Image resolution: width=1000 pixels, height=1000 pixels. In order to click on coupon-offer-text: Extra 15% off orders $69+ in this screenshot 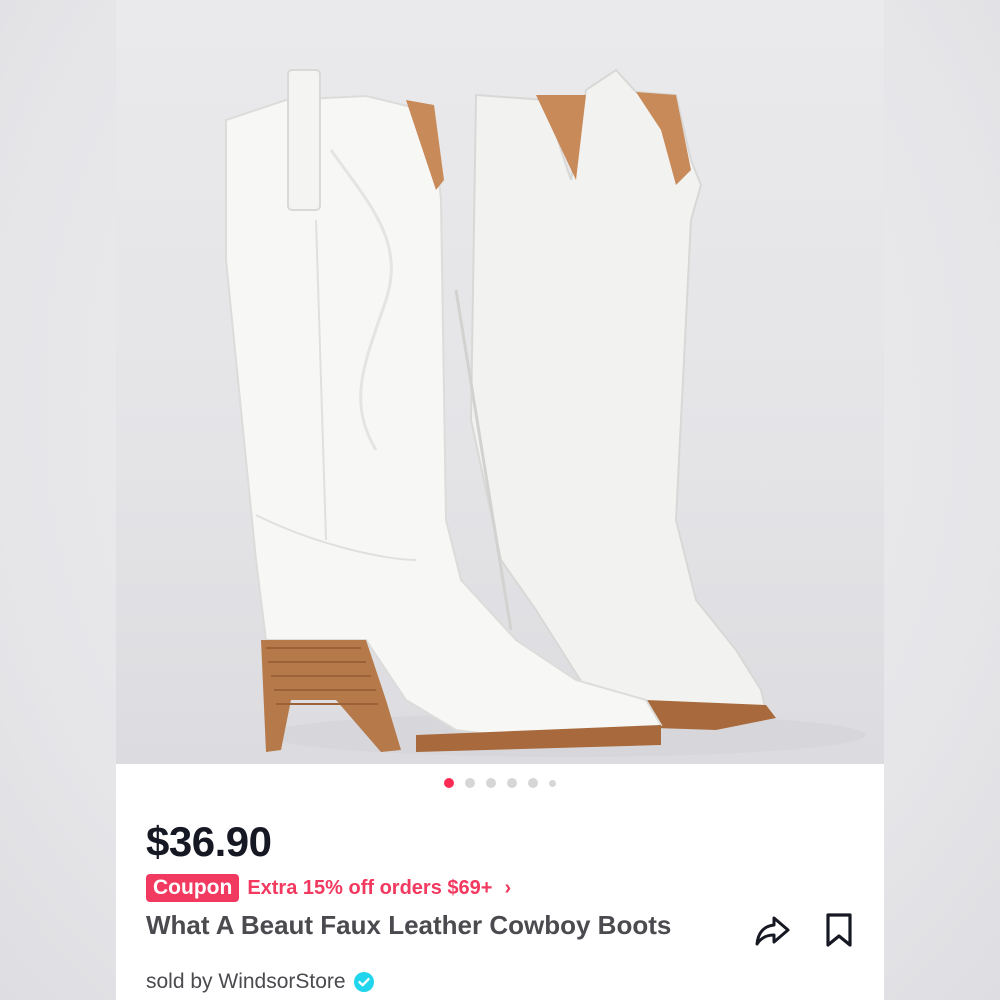, I will do `click(370, 887)`.